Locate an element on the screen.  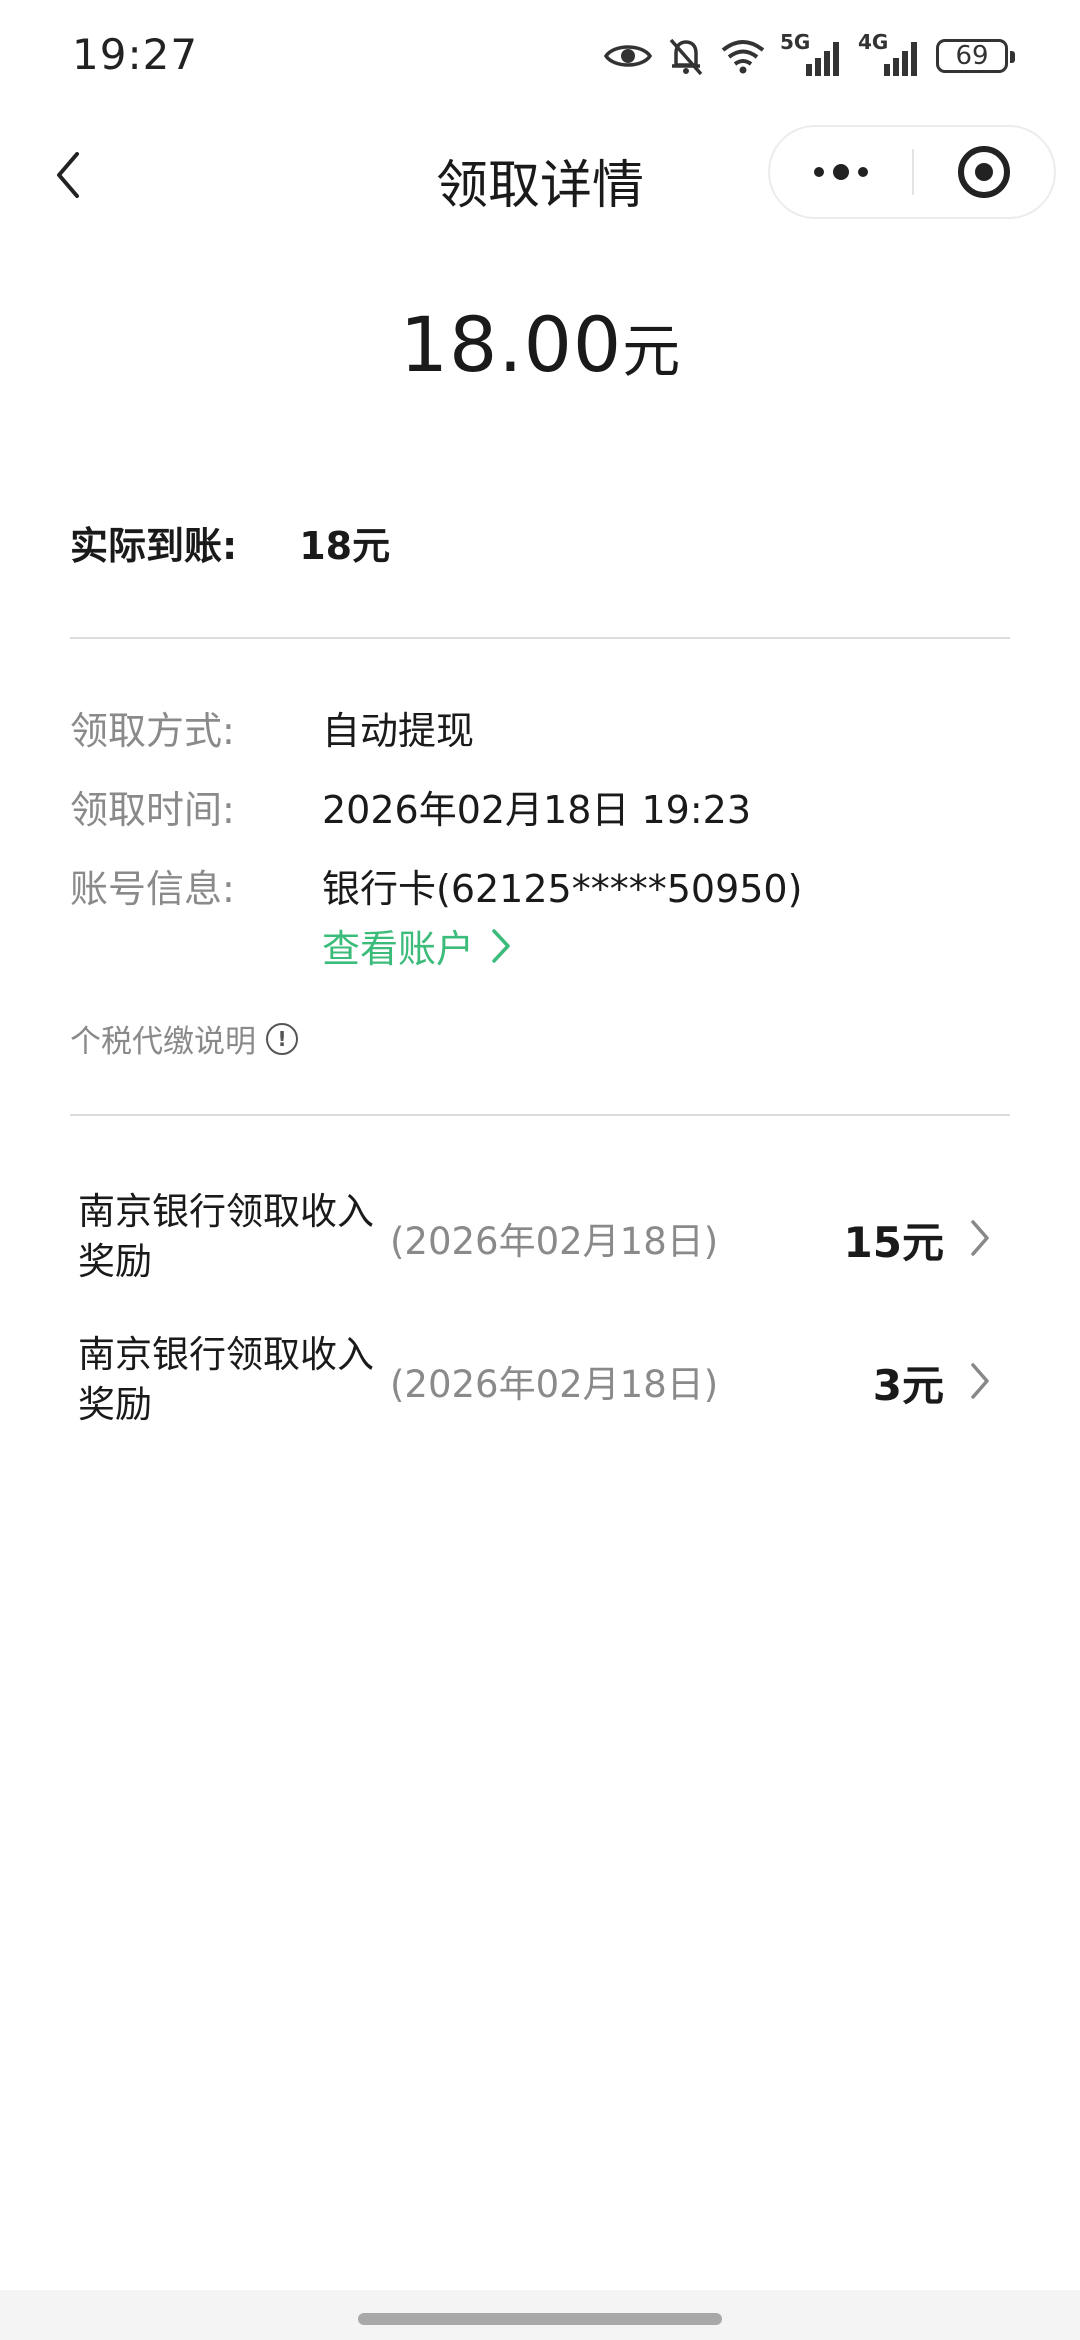
status-time: 19:27 is located at coordinates (135, 54).